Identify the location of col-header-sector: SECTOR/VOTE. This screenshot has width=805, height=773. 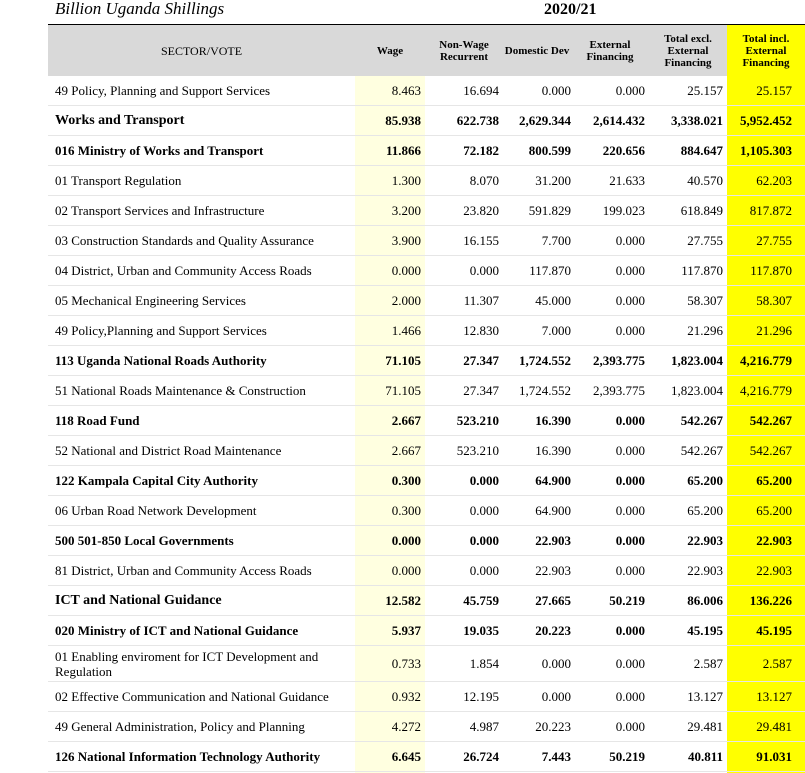
(201, 50).